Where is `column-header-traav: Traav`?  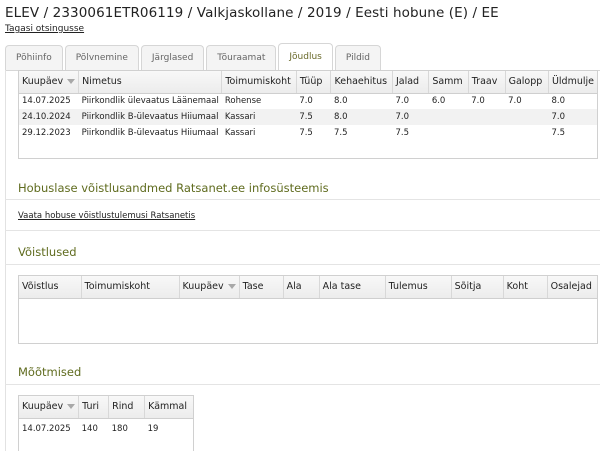 column-header-traav: Traav is located at coordinates (487, 82).